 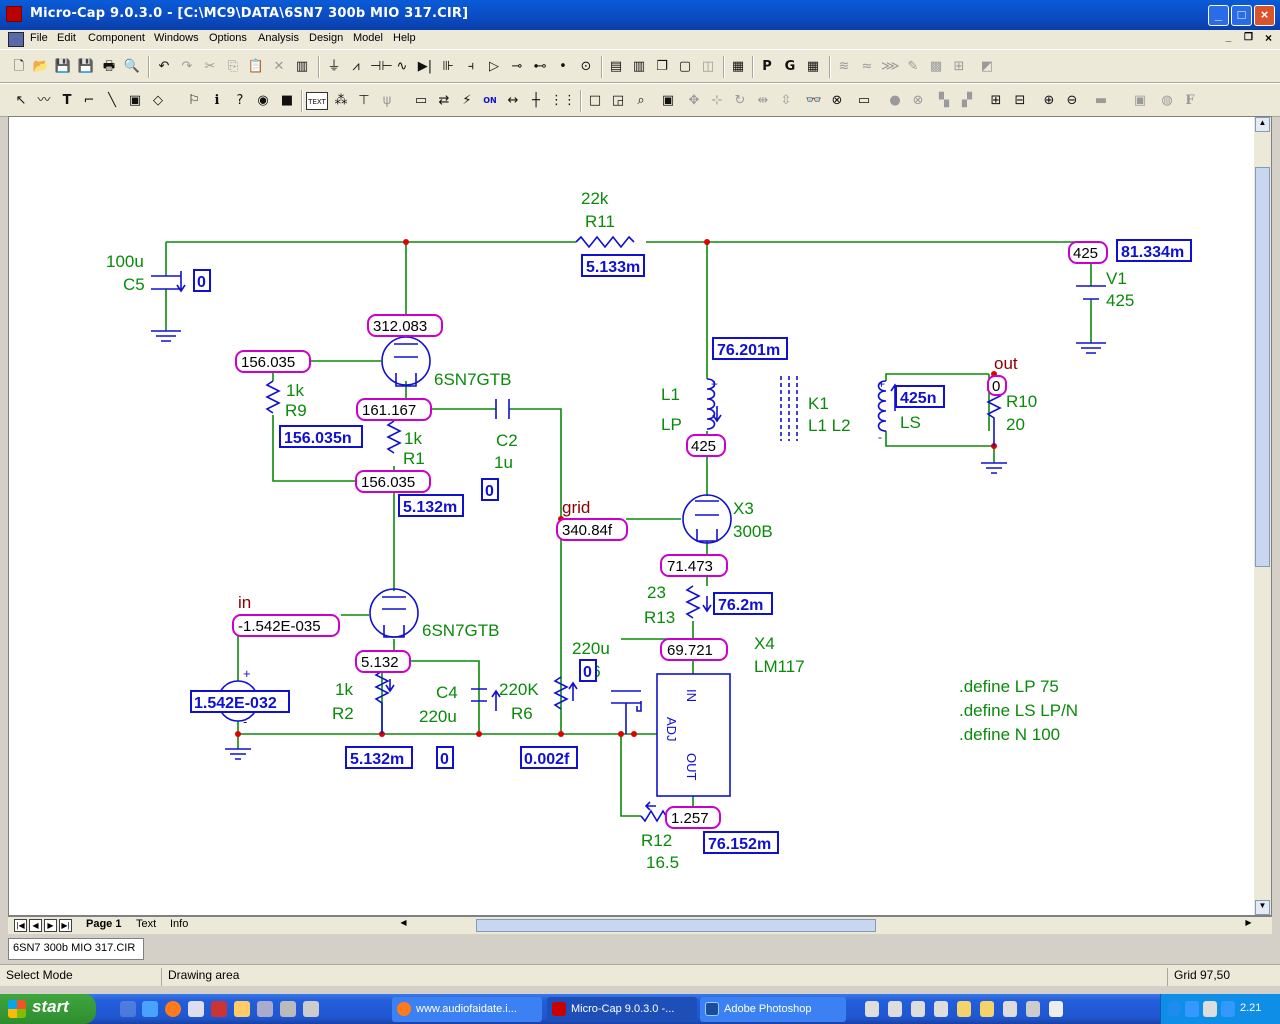 I want to click on zoom-out-icon: ⊖, so click(x=1072, y=101).